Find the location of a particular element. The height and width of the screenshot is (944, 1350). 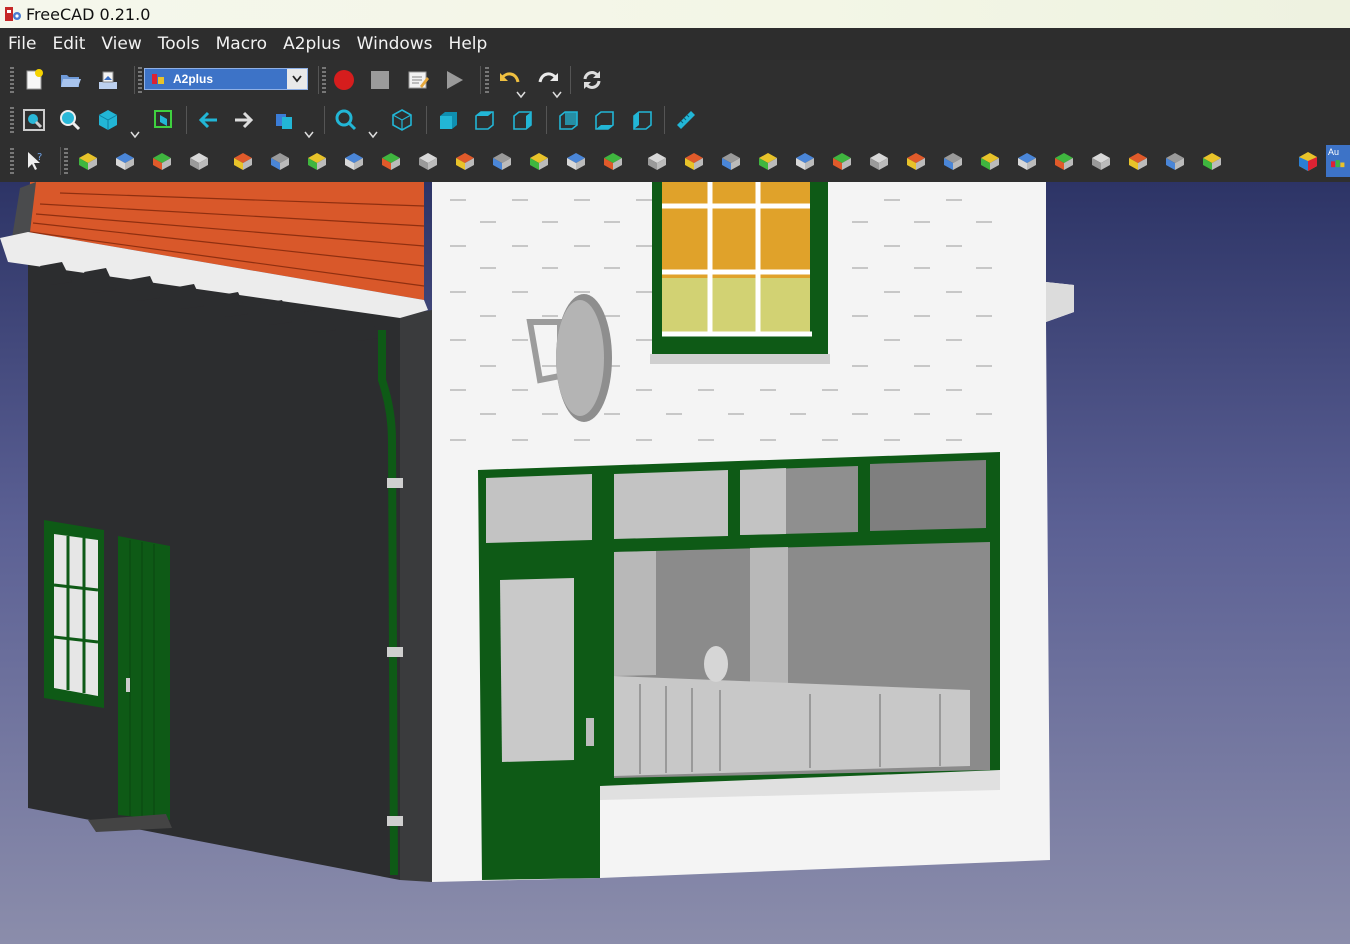

duplicate-icon is located at coordinates (391, 161).